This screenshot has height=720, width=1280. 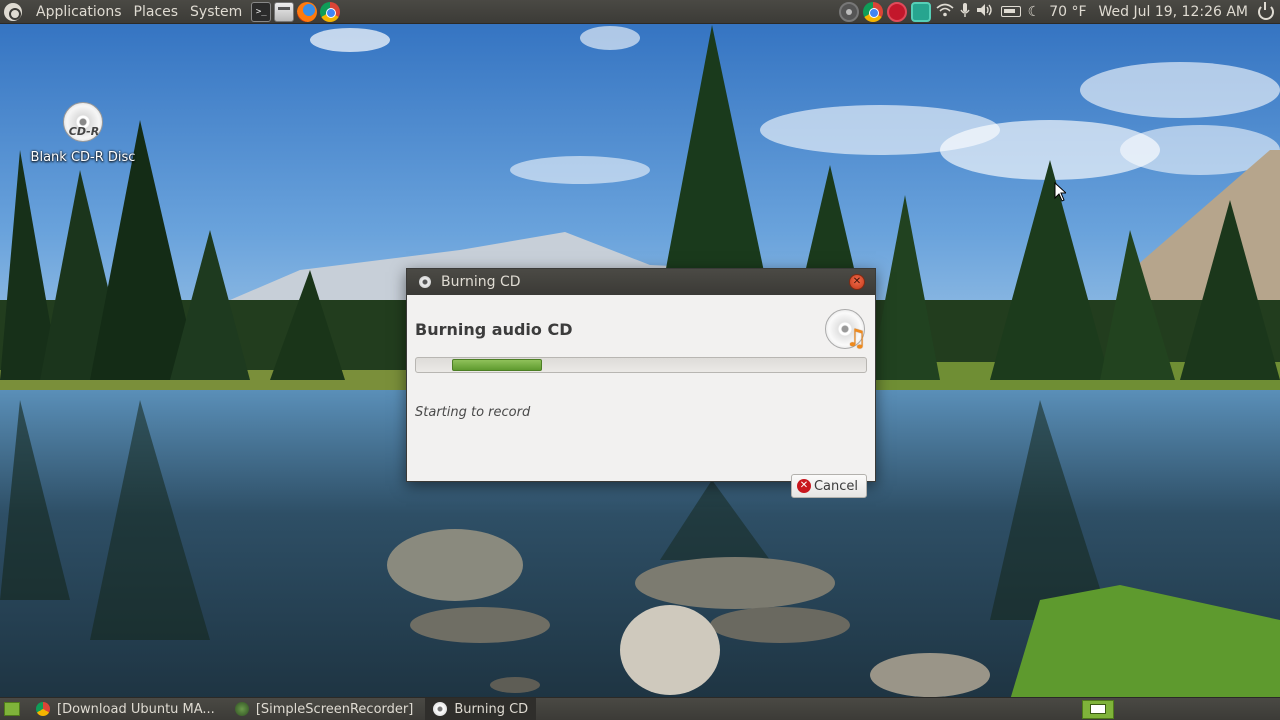 I want to click on desktop-icon-blank-cd: CD-R Blank CD-R Disc, so click(x=83, y=133).